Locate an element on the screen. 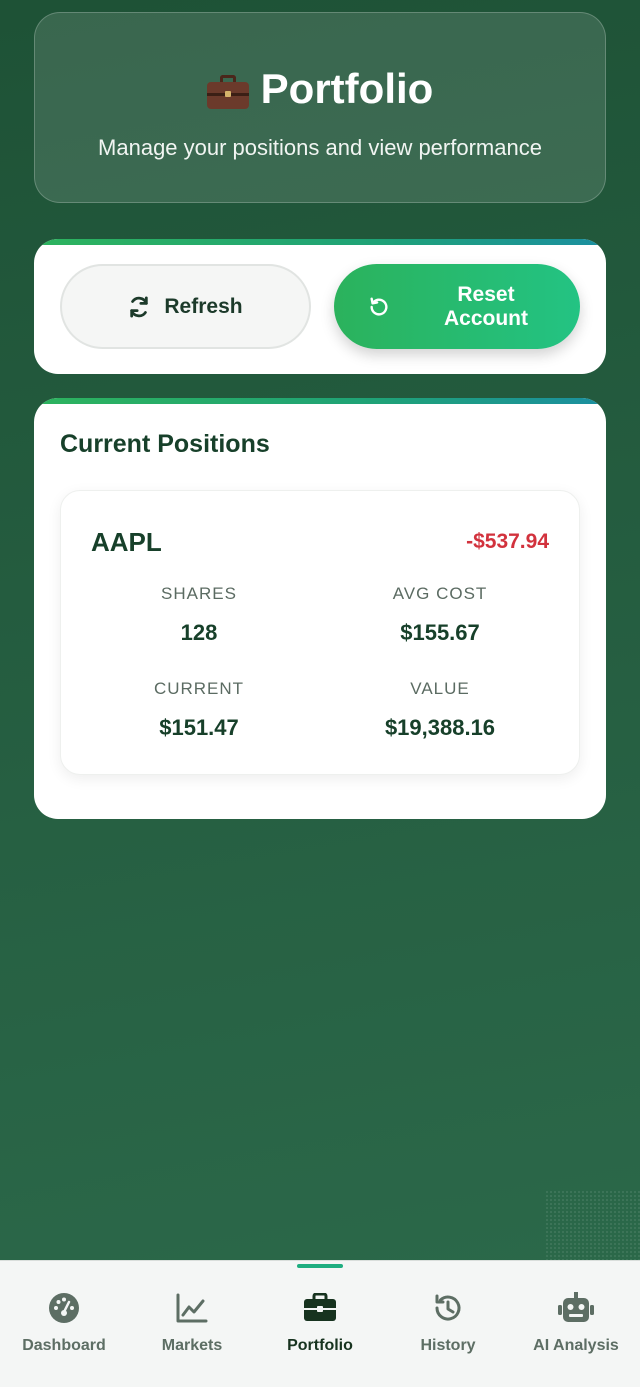 Image resolution: width=640 pixels, height=1387 pixels. current-value: $151.47 is located at coordinates (199, 727).